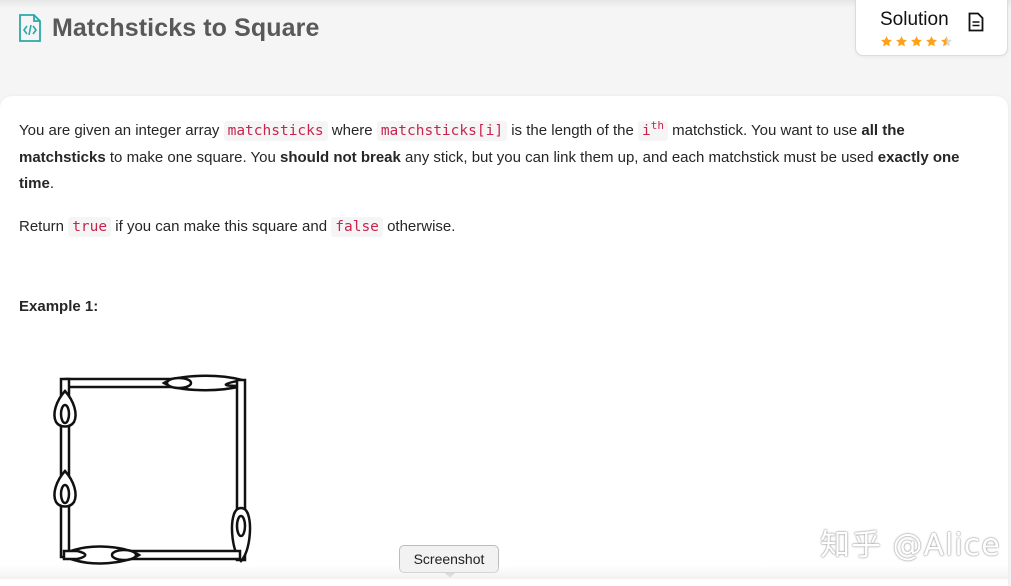 Image resolution: width=1011 pixels, height=586 pixels. I want to click on text: matchstick. You want to use, so click(764, 130).